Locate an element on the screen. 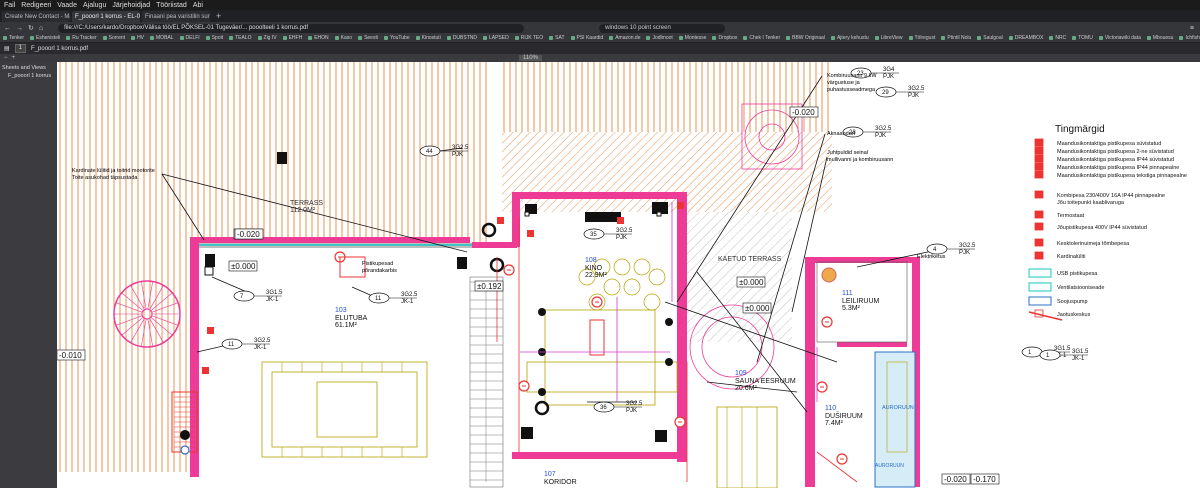 The image size is (1200, 488). menu-item: Abi is located at coordinates (198, 5).